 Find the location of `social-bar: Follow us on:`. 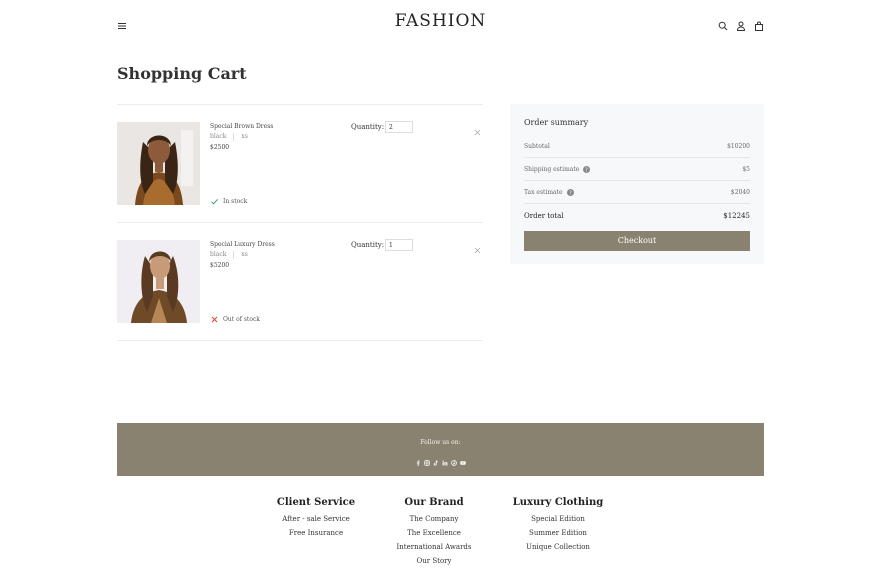

social-bar: Follow us on: is located at coordinates (440, 449).